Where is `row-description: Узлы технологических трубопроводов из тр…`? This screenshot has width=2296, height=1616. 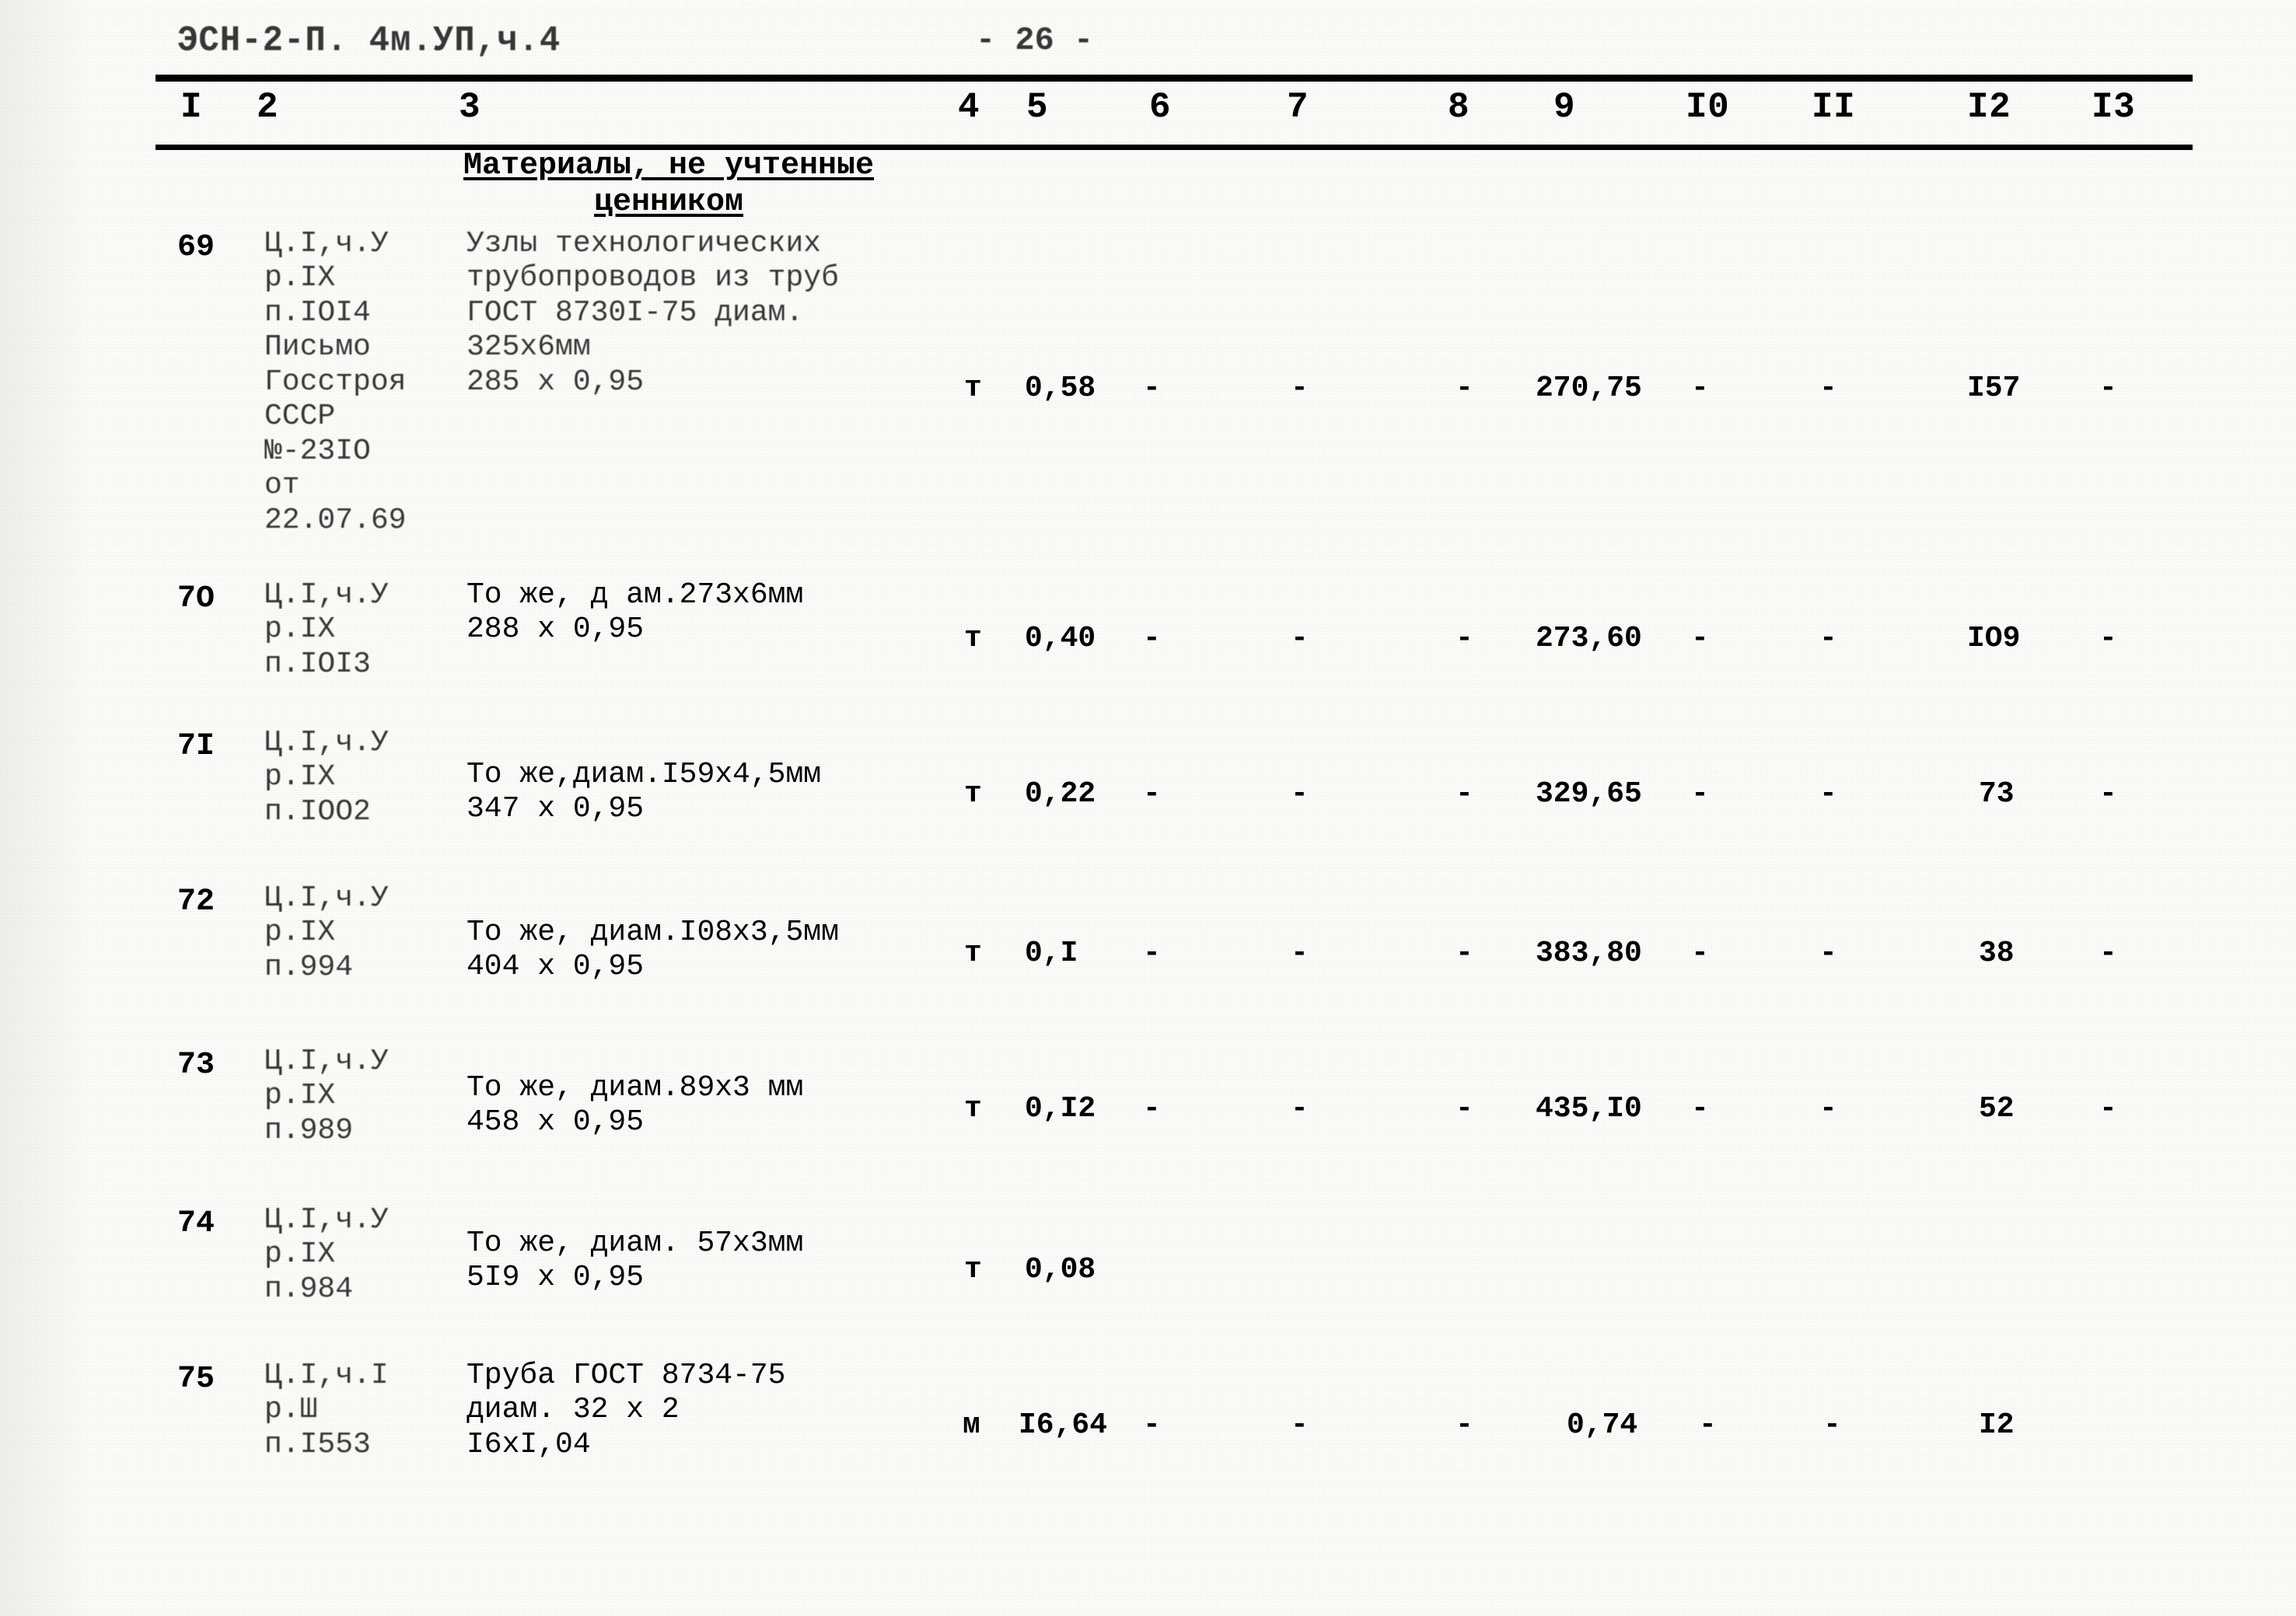
row-description: Узлы технологических трубопроводов из тр… is located at coordinates (653, 313).